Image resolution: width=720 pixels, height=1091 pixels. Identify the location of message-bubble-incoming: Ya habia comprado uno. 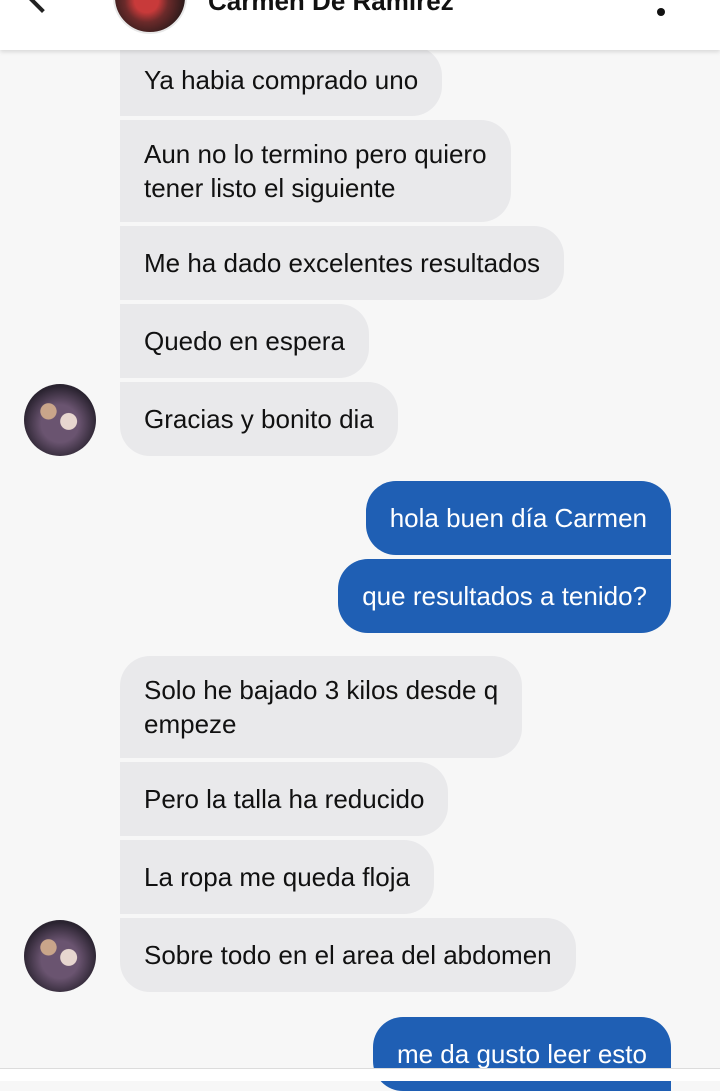
(281, 81).